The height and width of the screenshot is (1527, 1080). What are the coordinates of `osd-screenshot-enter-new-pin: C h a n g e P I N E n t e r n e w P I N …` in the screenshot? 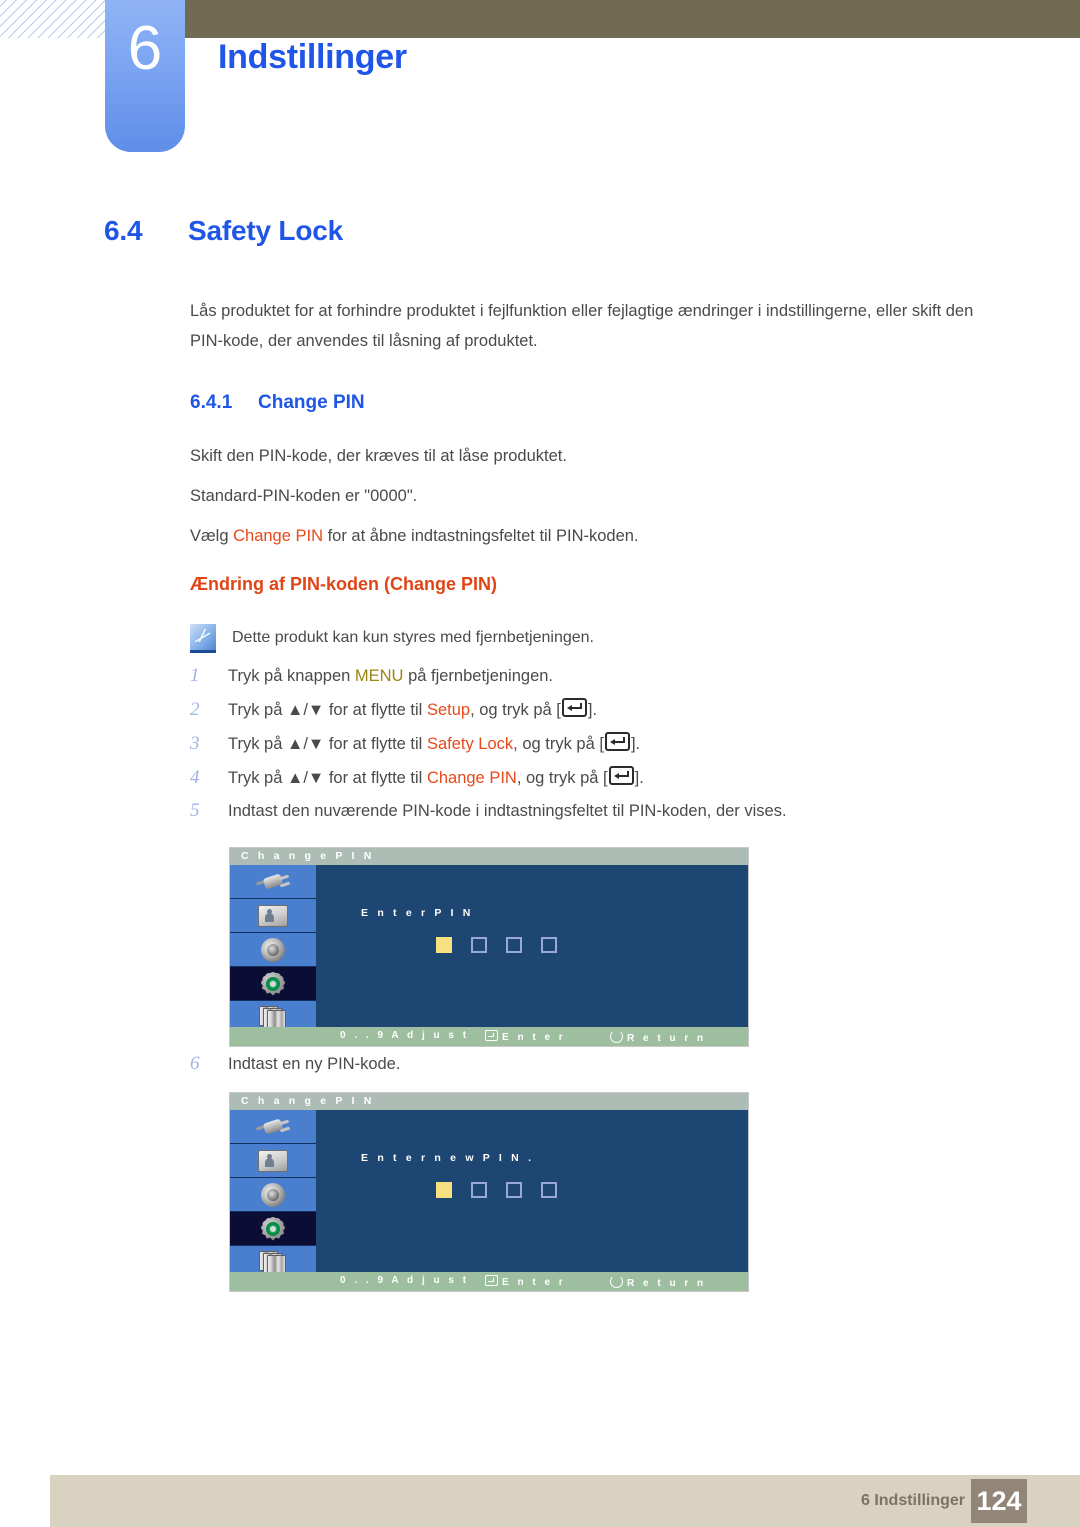 It's located at (489, 1192).